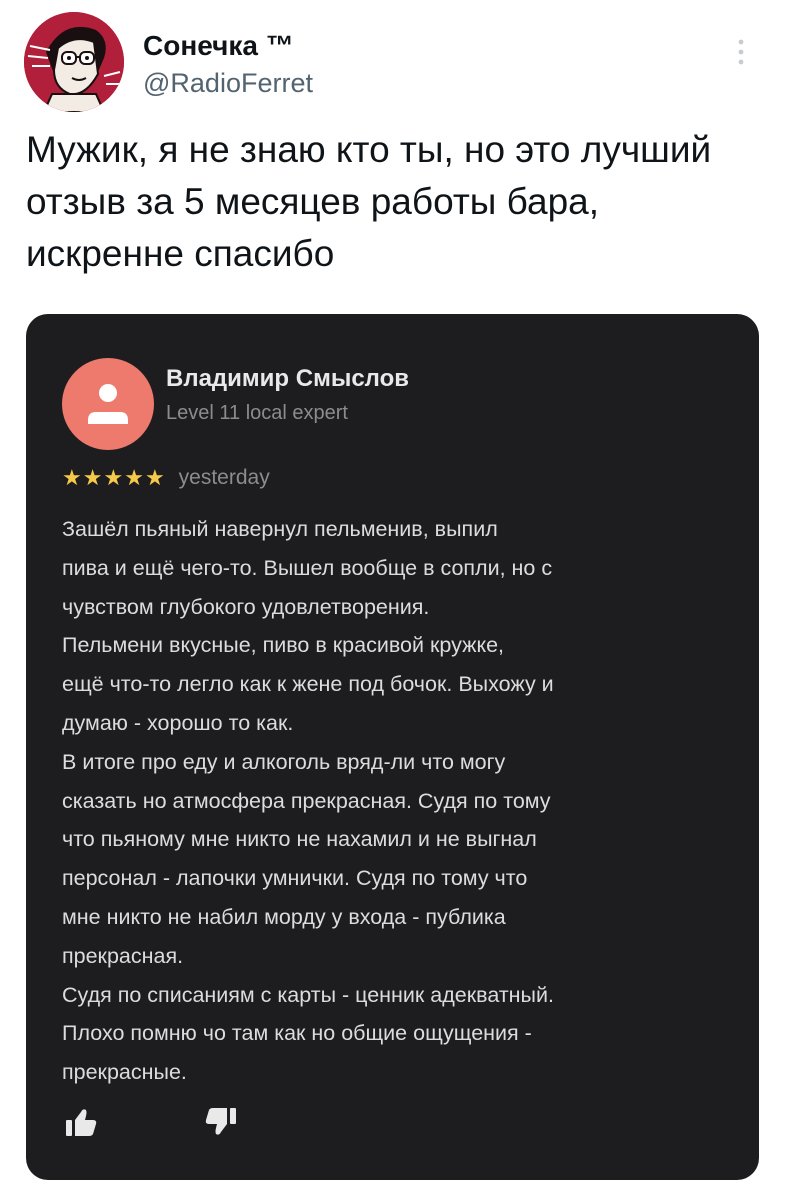 Image resolution: width=786 pixels, height=1200 pixels. I want to click on review-text-line: думаю - хорошо то как., so click(178, 722).